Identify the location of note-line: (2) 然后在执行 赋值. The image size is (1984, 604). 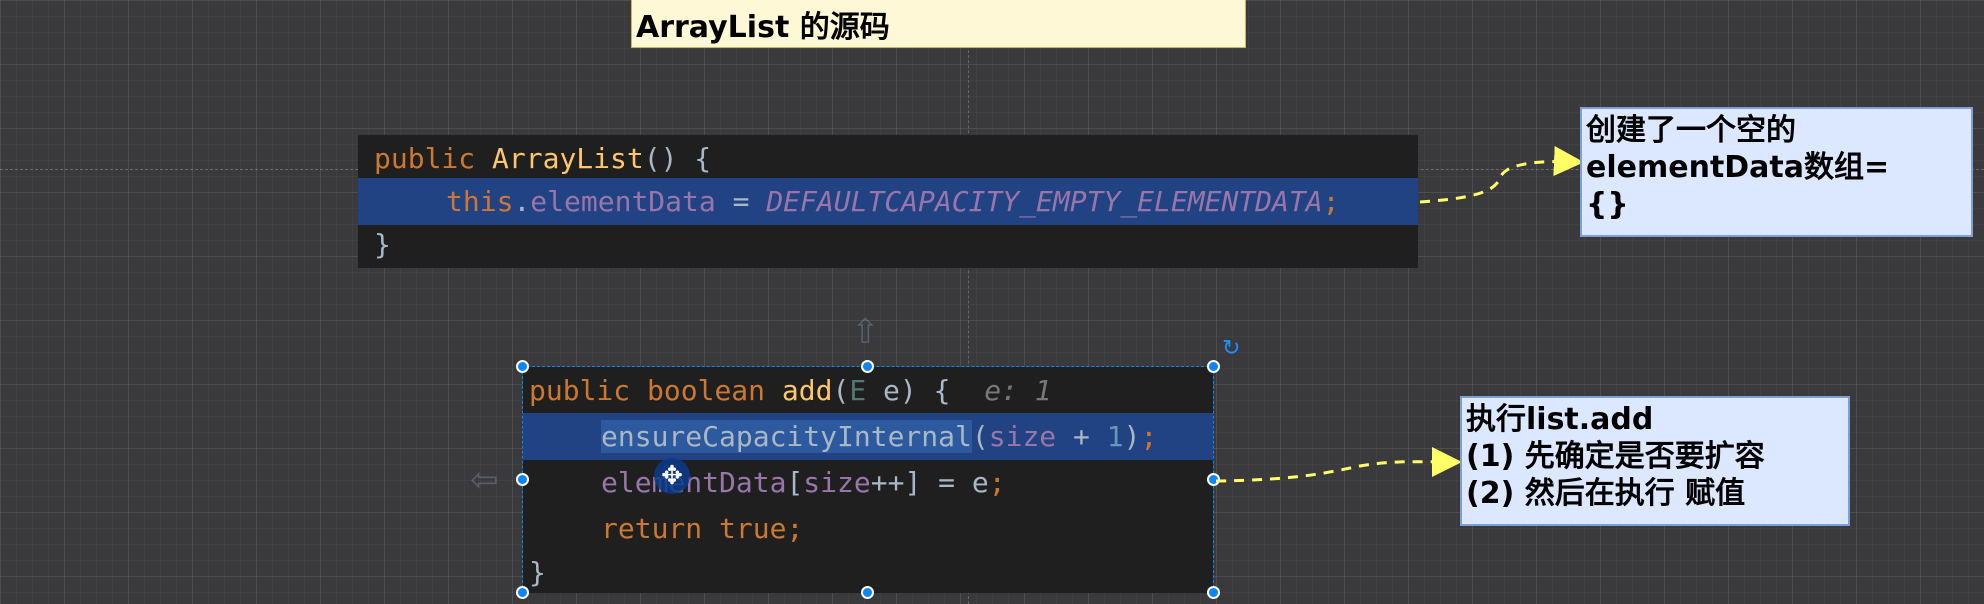
(1606, 493).